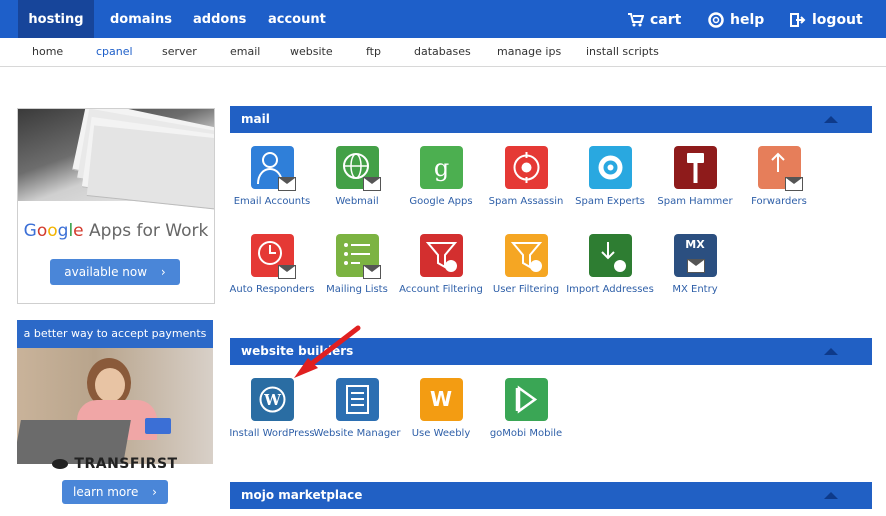 This screenshot has height=516, width=886. I want to click on subnav-website: website, so click(311, 52).